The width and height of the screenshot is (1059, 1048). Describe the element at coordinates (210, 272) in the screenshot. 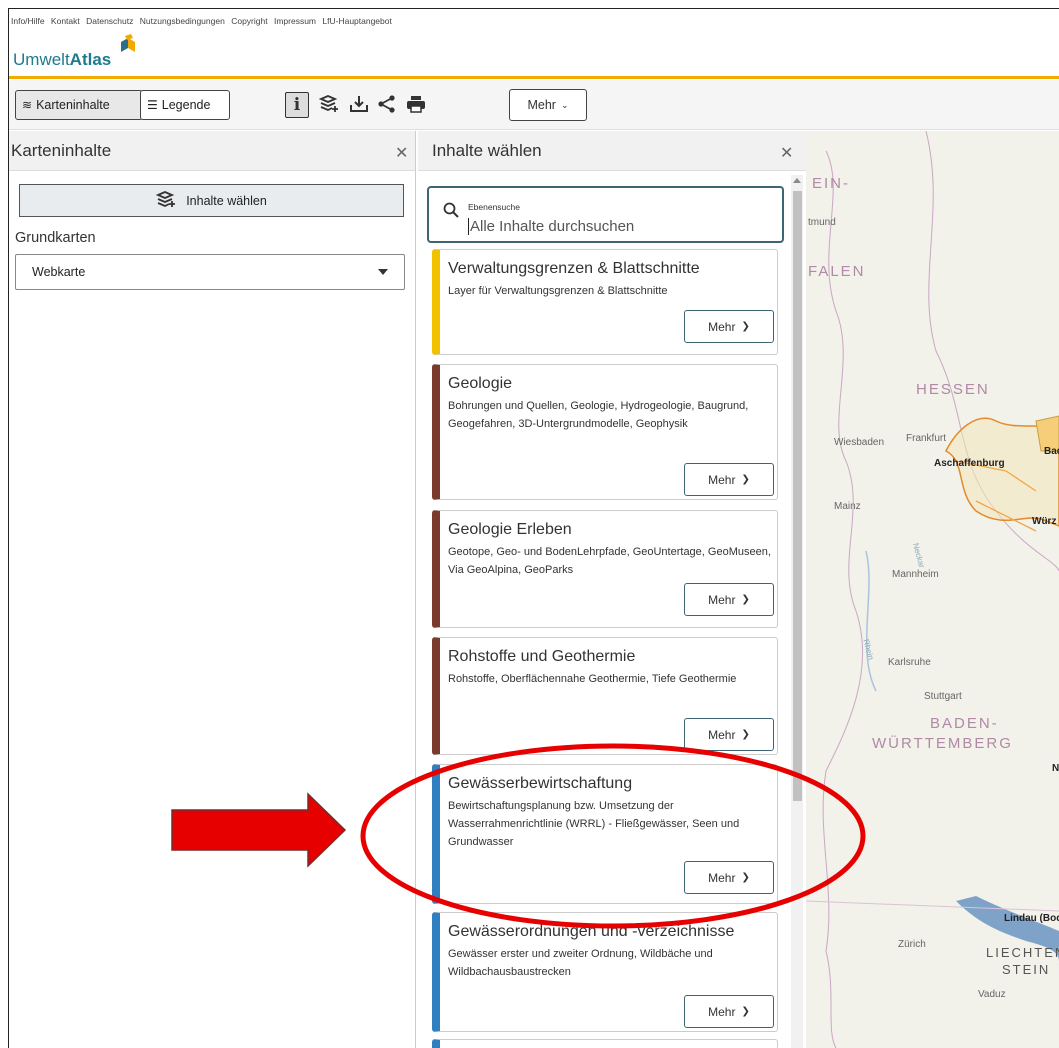

I see `basemap-select: Webkarte` at that location.